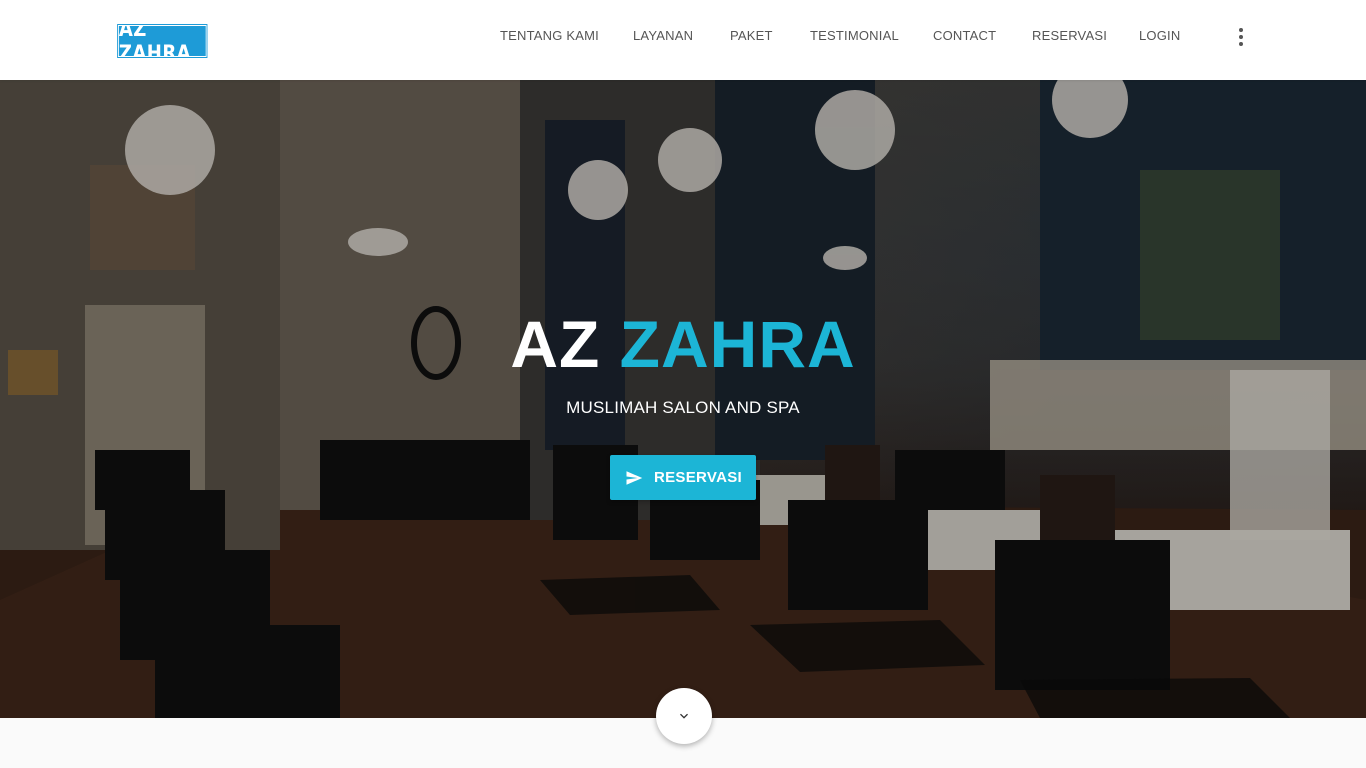  Describe the element at coordinates (1069, 37) in the screenshot. I see `nav-reservasi: RESERVASI` at that location.